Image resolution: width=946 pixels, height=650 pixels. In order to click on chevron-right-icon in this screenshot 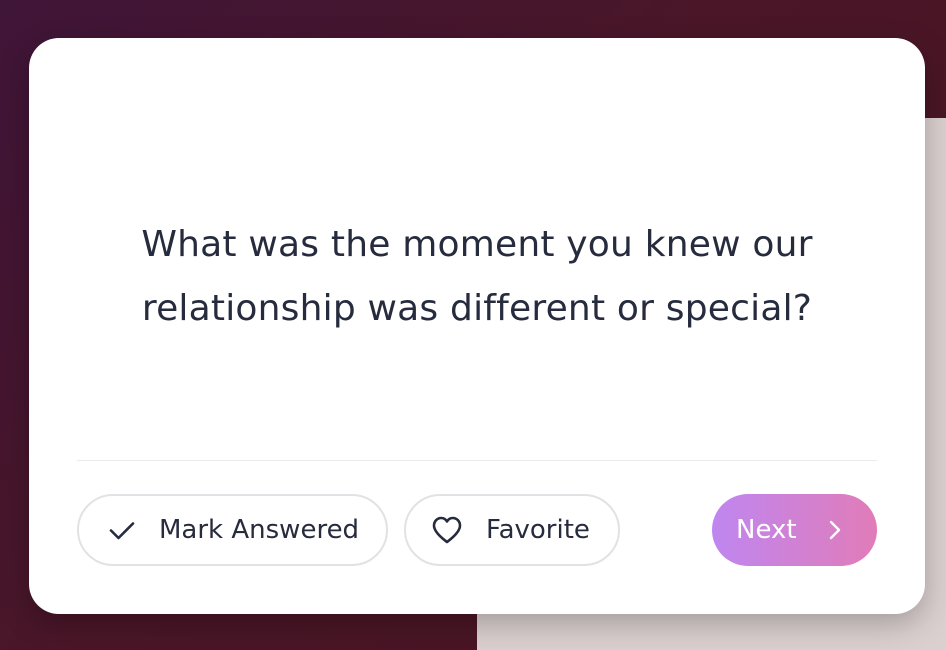, I will do `click(835, 530)`.